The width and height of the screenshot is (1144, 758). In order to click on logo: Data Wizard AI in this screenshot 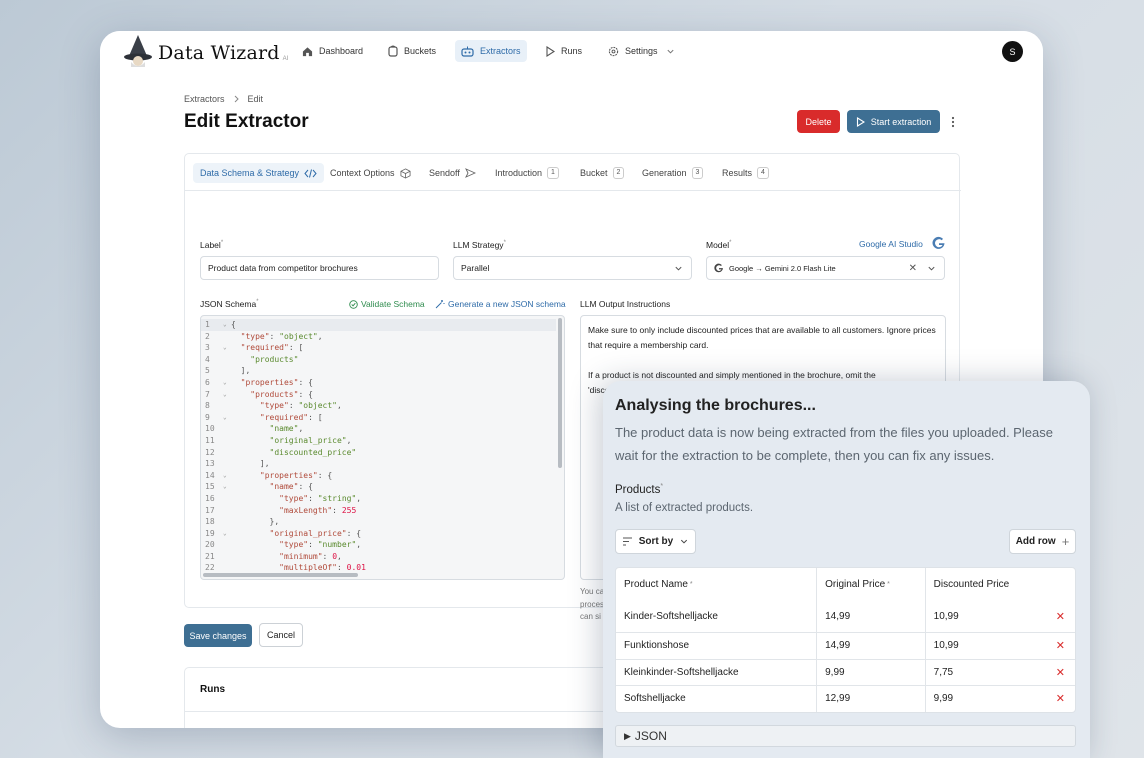, I will do `click(205, 51)`.